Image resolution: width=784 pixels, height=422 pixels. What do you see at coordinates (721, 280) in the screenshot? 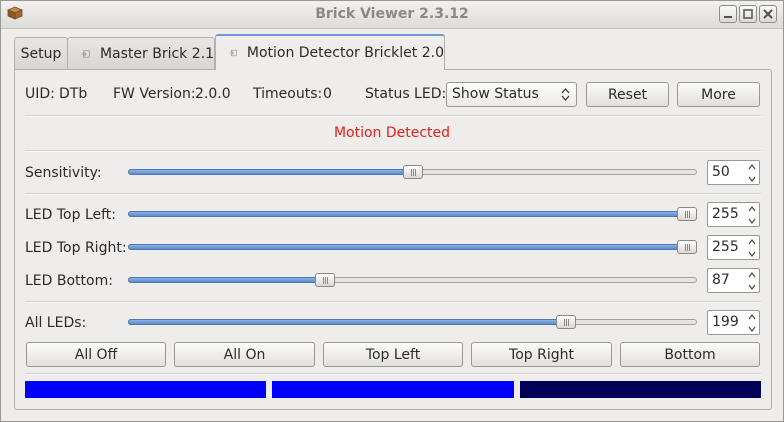
I see `led-bottom-value: 87` at bounding box center [721, 280].